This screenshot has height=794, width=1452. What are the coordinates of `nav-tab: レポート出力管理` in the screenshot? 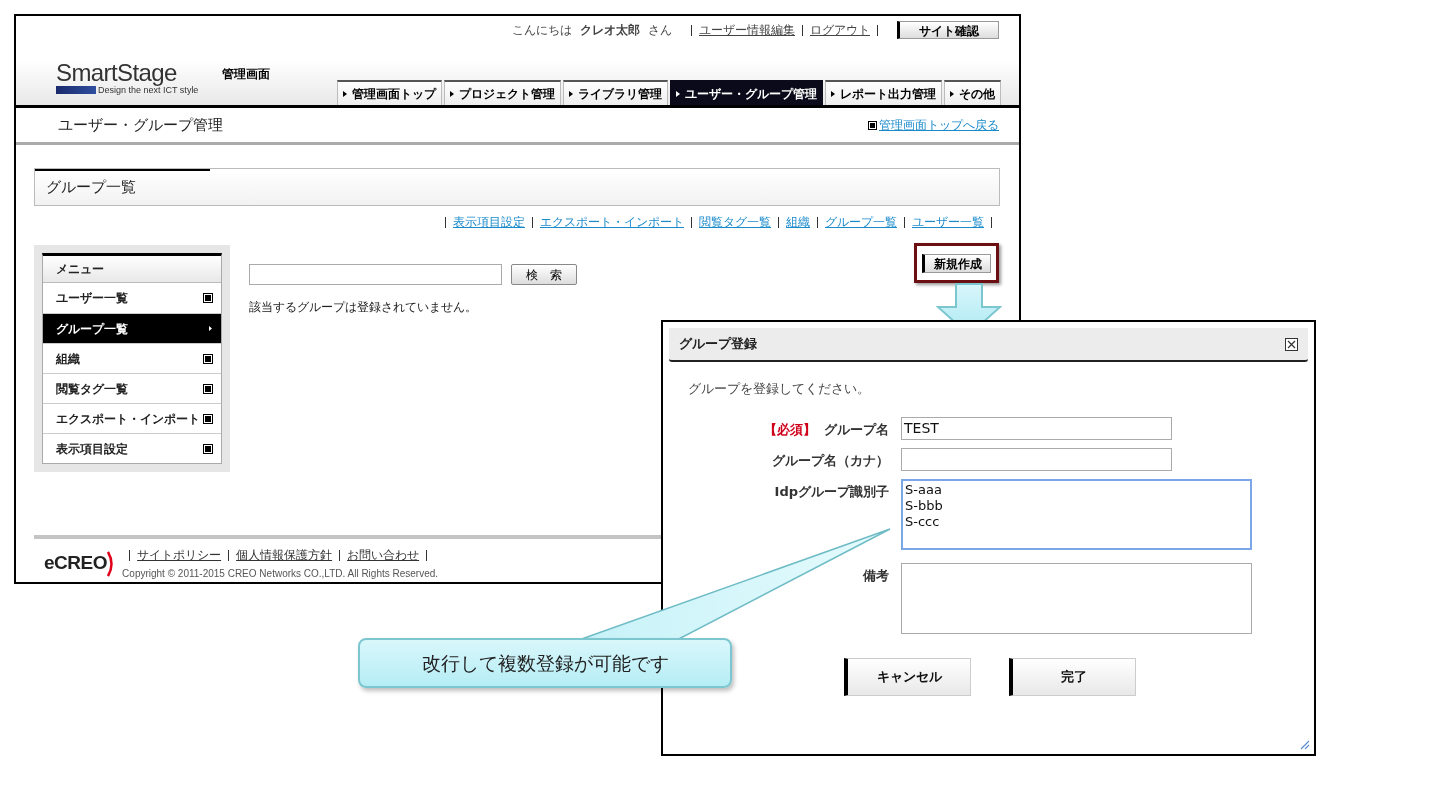 It's located at (883, 92).